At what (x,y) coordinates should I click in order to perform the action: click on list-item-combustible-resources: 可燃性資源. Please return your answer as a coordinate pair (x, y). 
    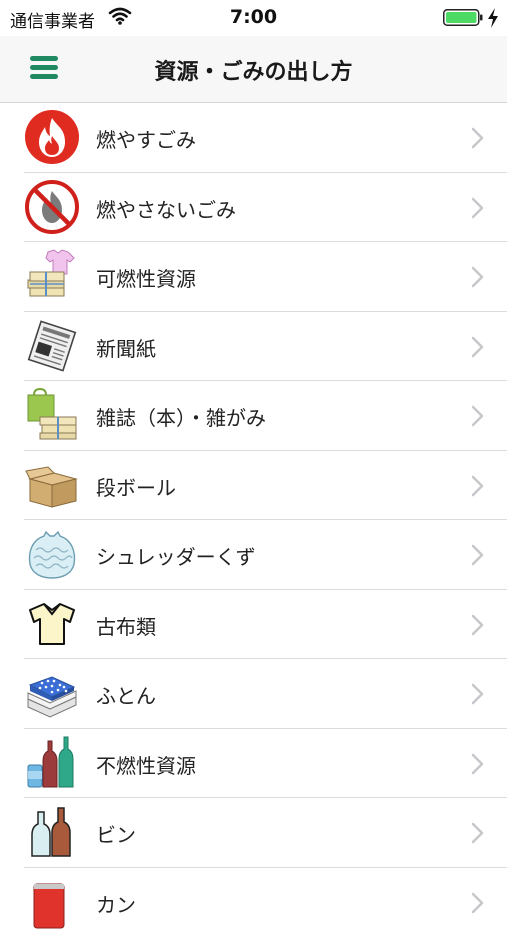
    Looking at the image, I should click on (253, 277).